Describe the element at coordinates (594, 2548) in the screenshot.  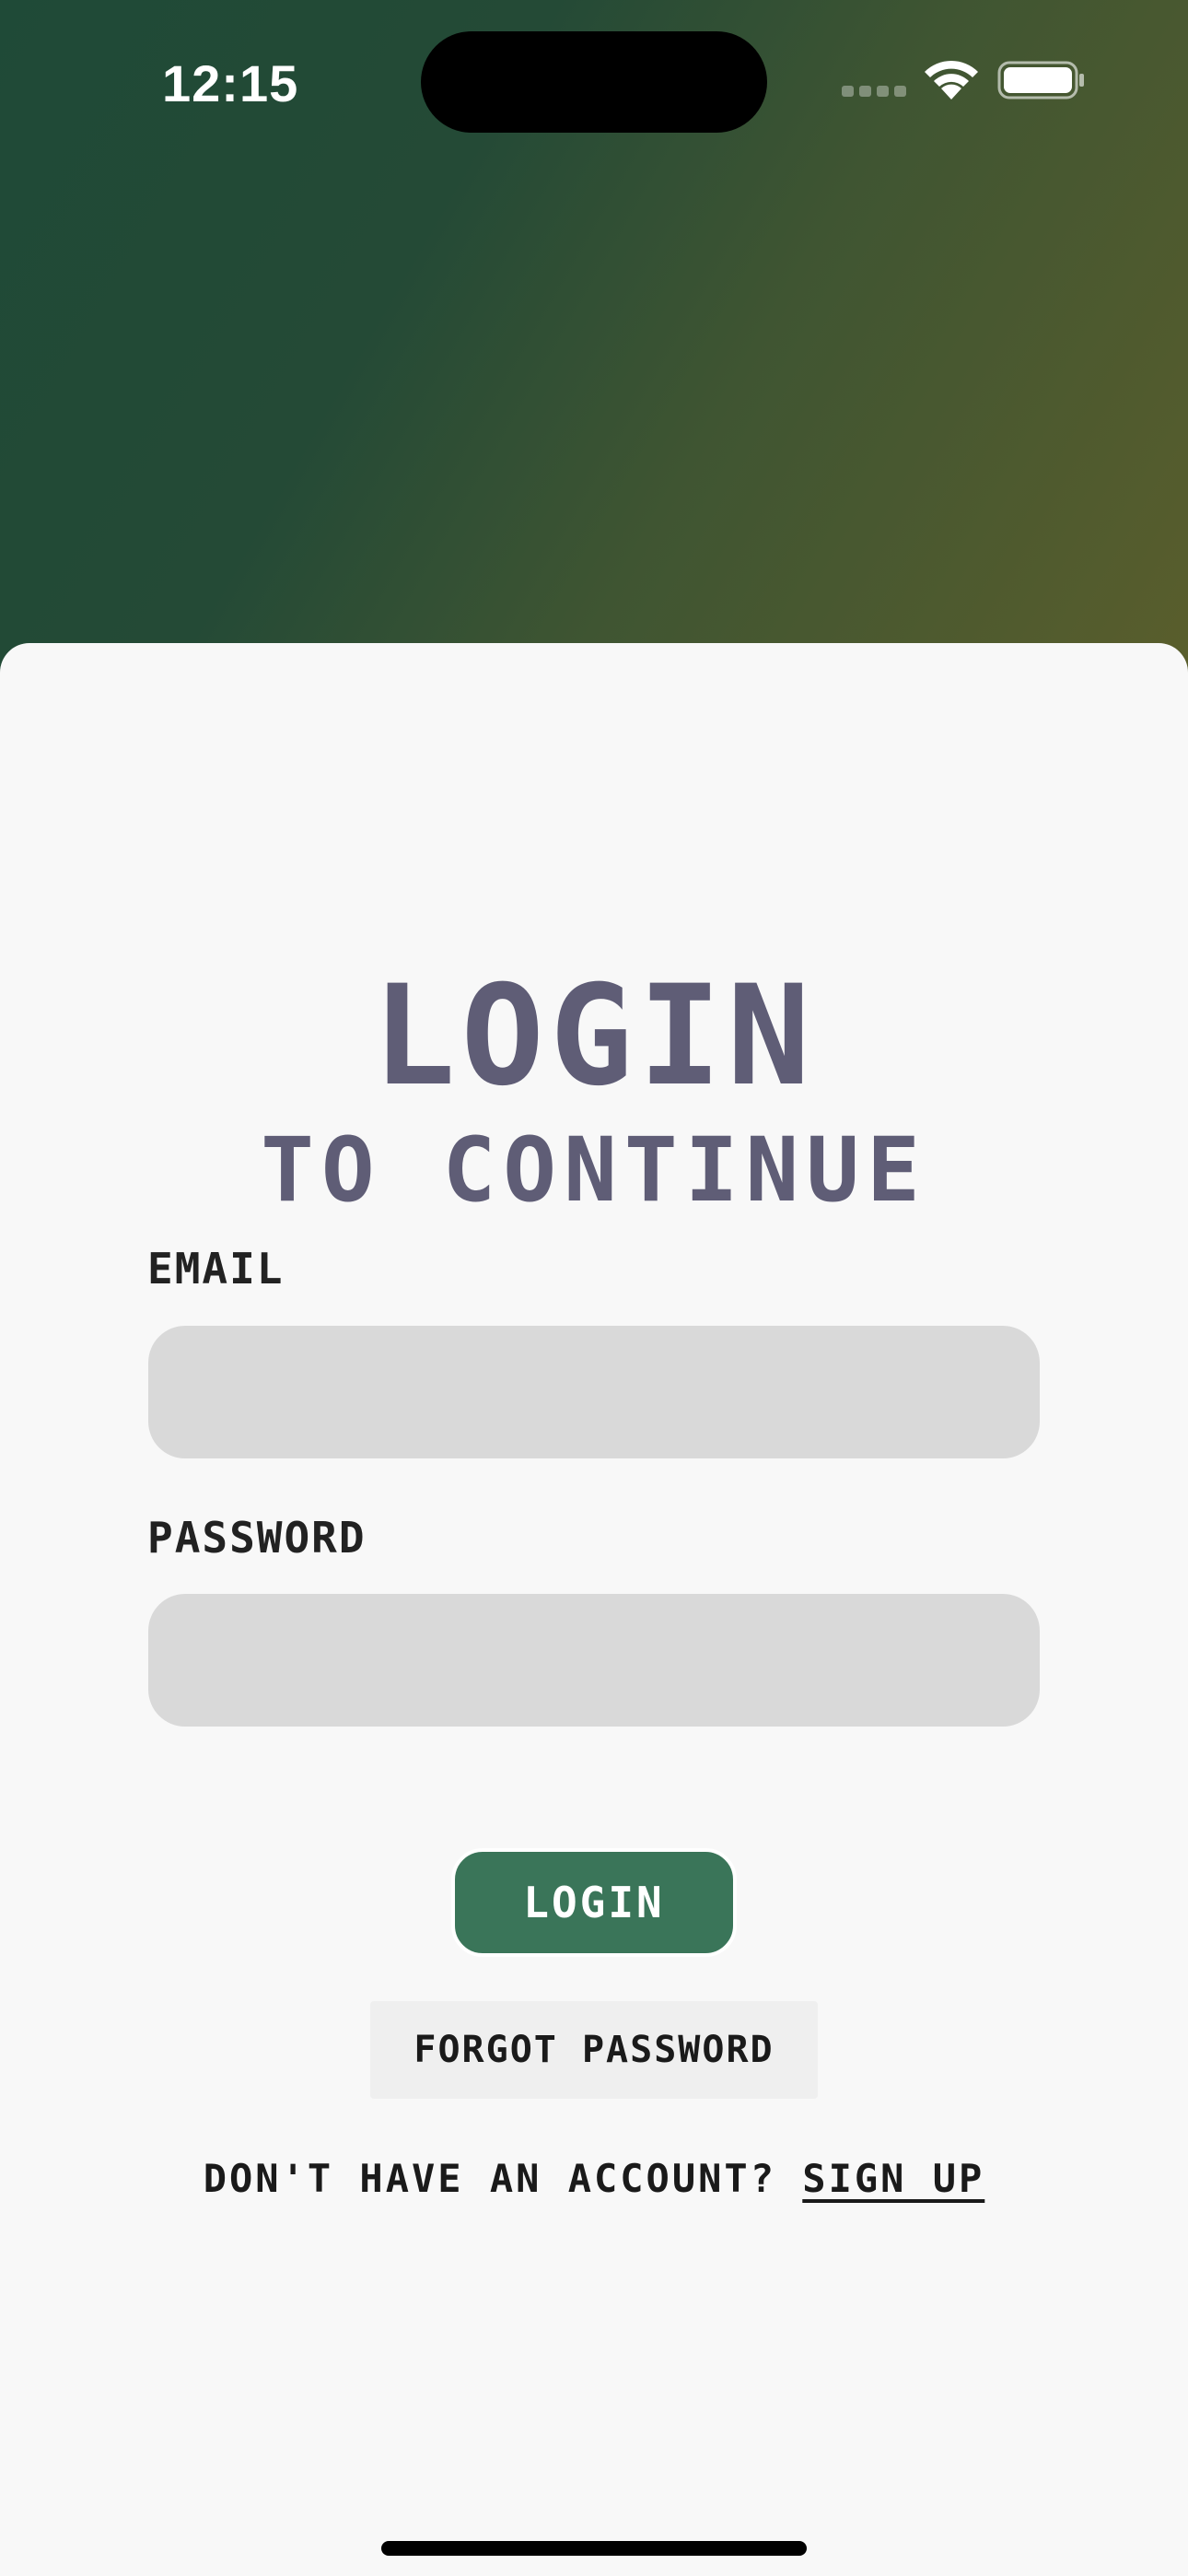
I see `home-indicator` at that location.